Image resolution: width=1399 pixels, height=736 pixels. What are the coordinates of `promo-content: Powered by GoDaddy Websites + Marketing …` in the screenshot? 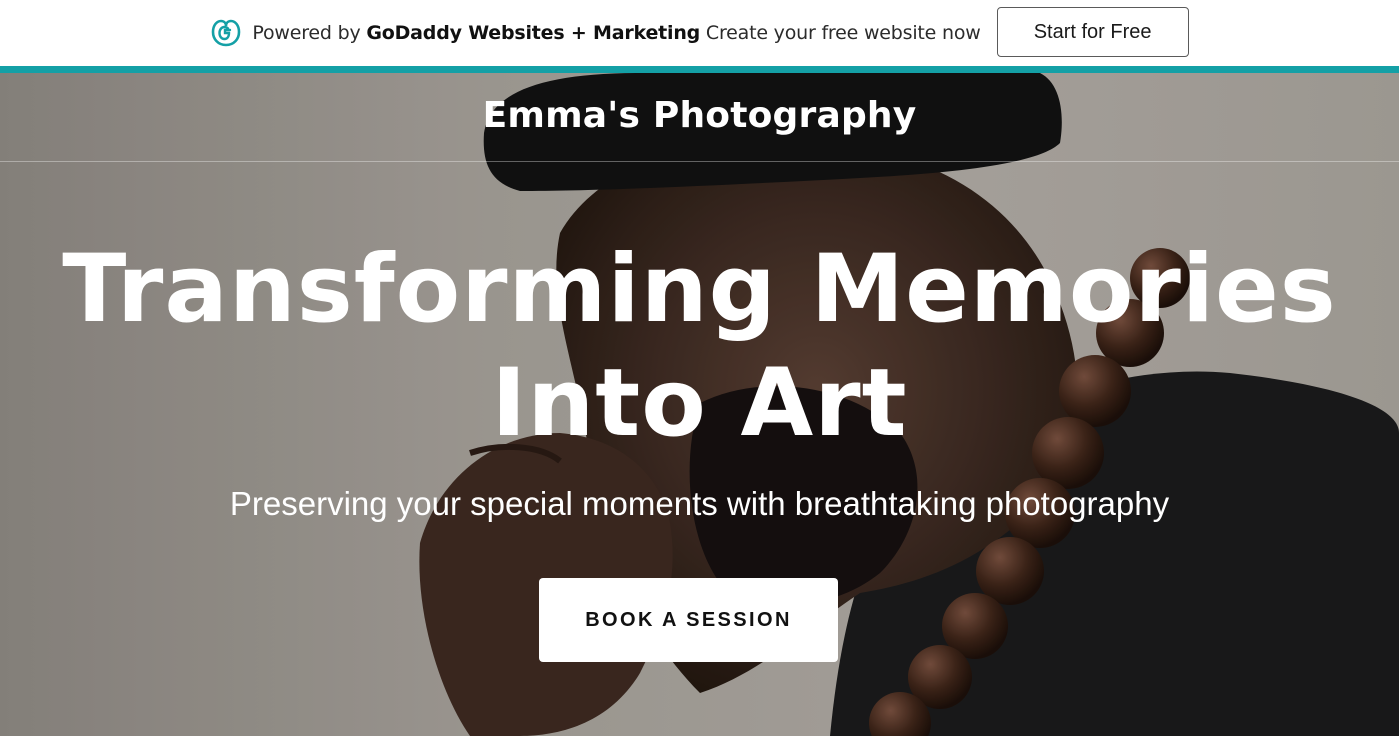 It's located at (699, 33).